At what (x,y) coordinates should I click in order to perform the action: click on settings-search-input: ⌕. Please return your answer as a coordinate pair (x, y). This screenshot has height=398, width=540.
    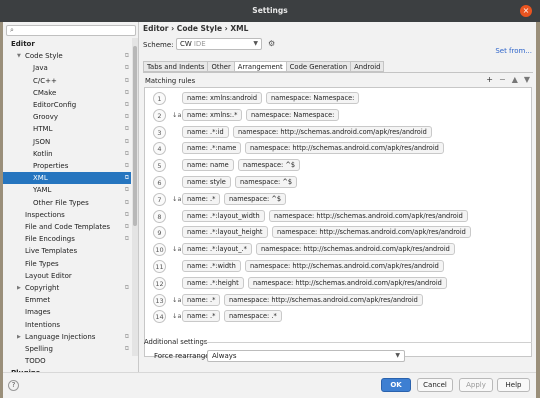
    Looking at the image, I should click on (71, 30).